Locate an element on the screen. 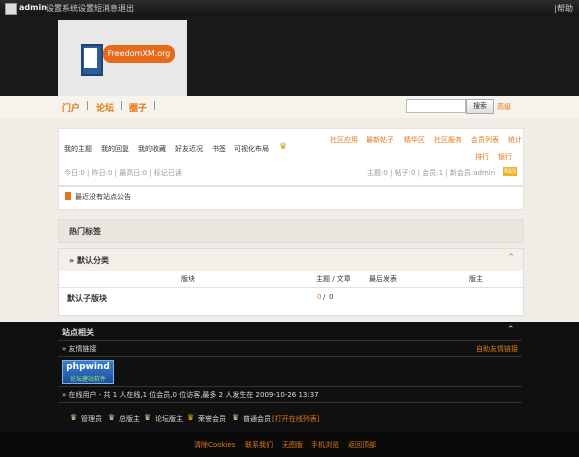 The height and width of the screenshot is (457, 579). category-header: » 默认分类 ⌃ is located at coordinates (291, 260).